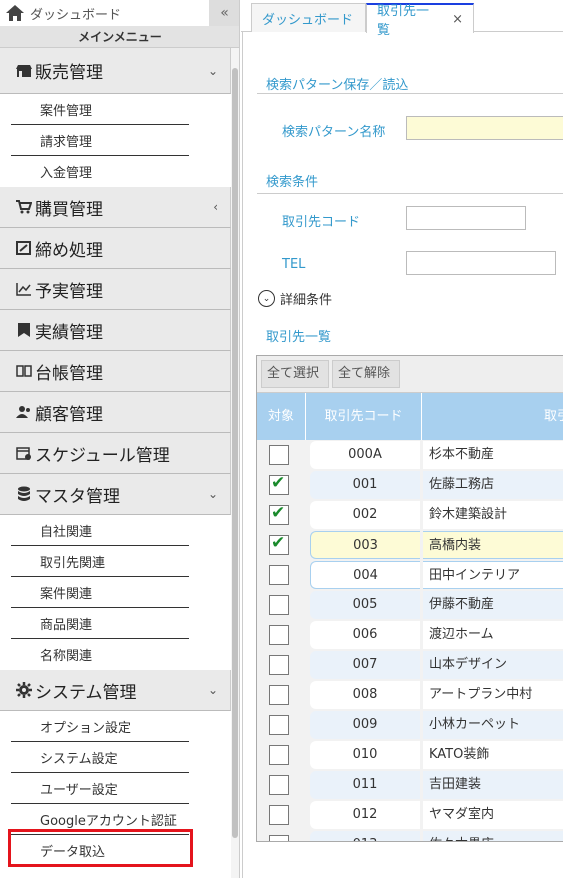 The height and width of the screenshot is (878, 563). I want to click on client-name-cell: 杉本不動産, so click(493, 455).